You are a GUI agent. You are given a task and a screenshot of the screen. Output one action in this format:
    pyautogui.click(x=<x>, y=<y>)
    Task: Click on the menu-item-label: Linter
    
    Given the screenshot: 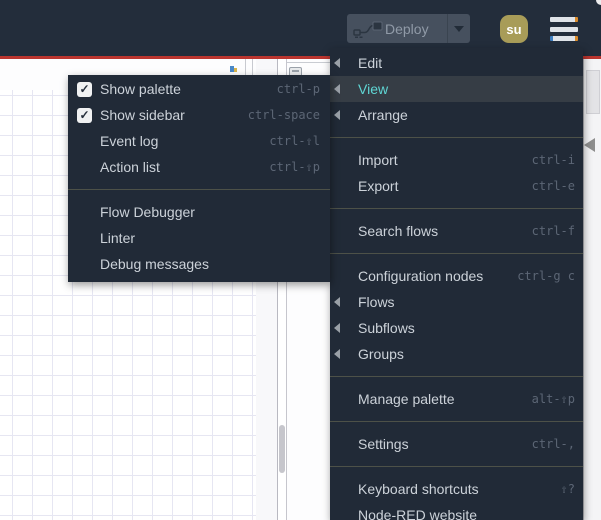 What is the action you would take?
    pyautogui.click(x=118, y=238)
    